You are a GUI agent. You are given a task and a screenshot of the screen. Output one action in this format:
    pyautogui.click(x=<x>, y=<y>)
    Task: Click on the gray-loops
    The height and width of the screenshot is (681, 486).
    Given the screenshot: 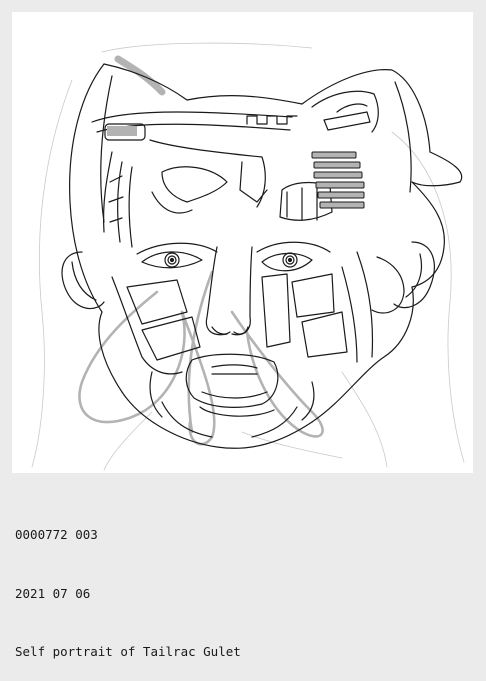 What is the action you would take?
    pyautogui.click(x=201, y=358)
    